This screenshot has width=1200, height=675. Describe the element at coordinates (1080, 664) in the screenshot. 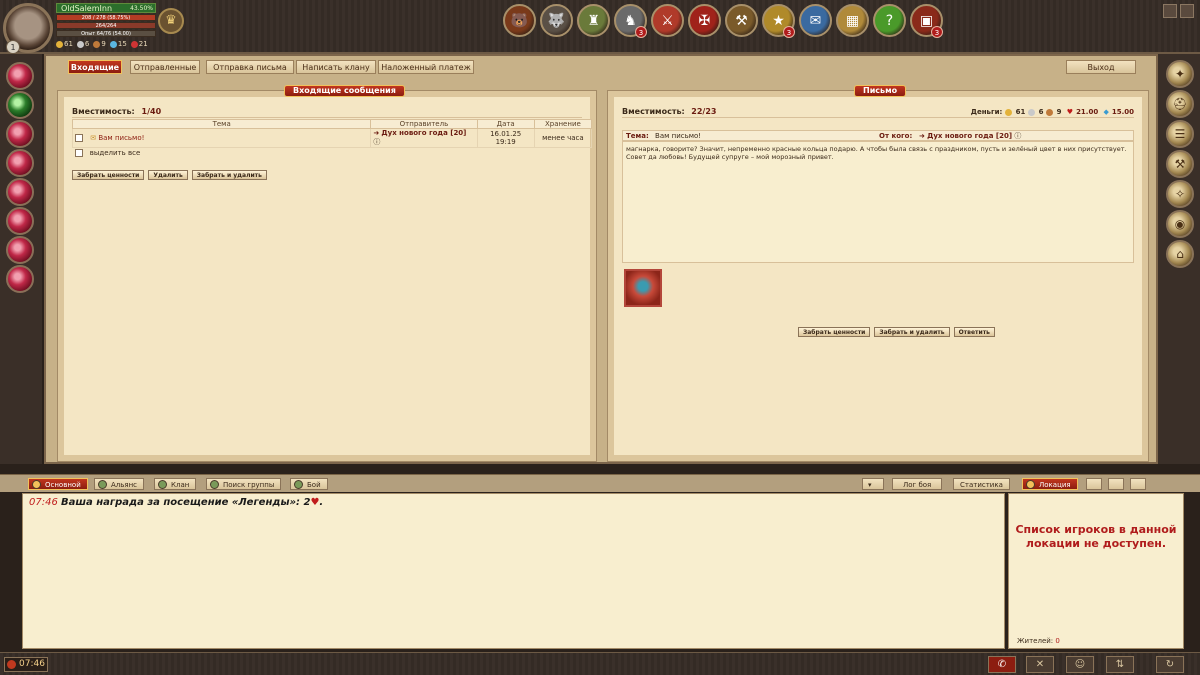

I see `emote-icon: ☺` at that location.